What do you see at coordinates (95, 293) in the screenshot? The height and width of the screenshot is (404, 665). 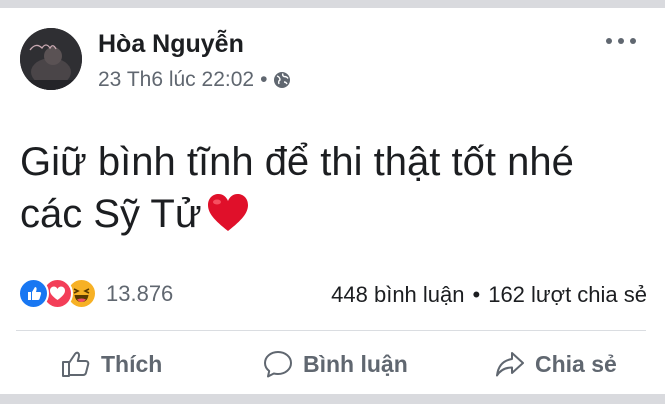 I see `reactions-summary: 13.876` at bounding box center [95, 293].